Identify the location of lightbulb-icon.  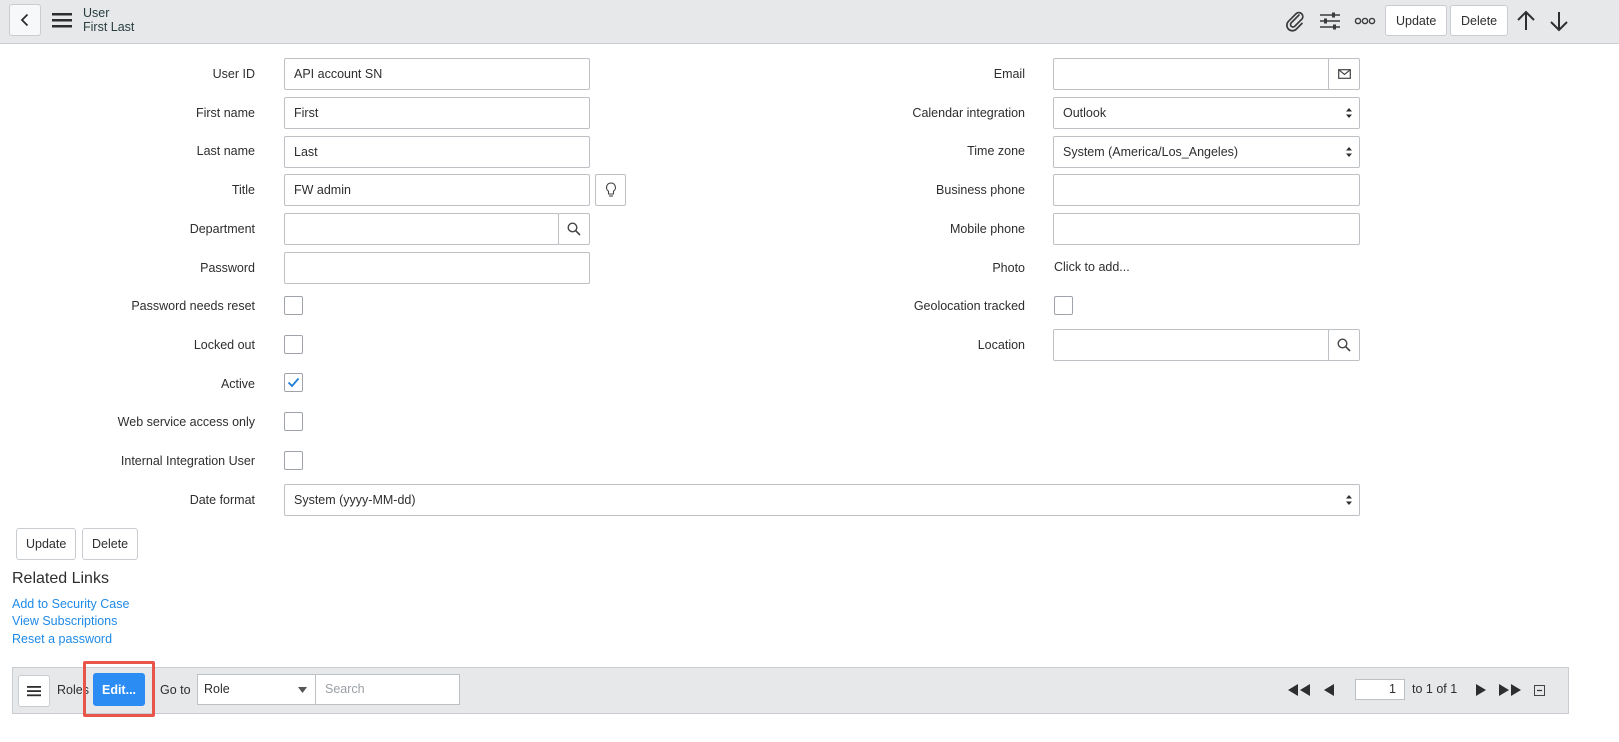
(610, 189).